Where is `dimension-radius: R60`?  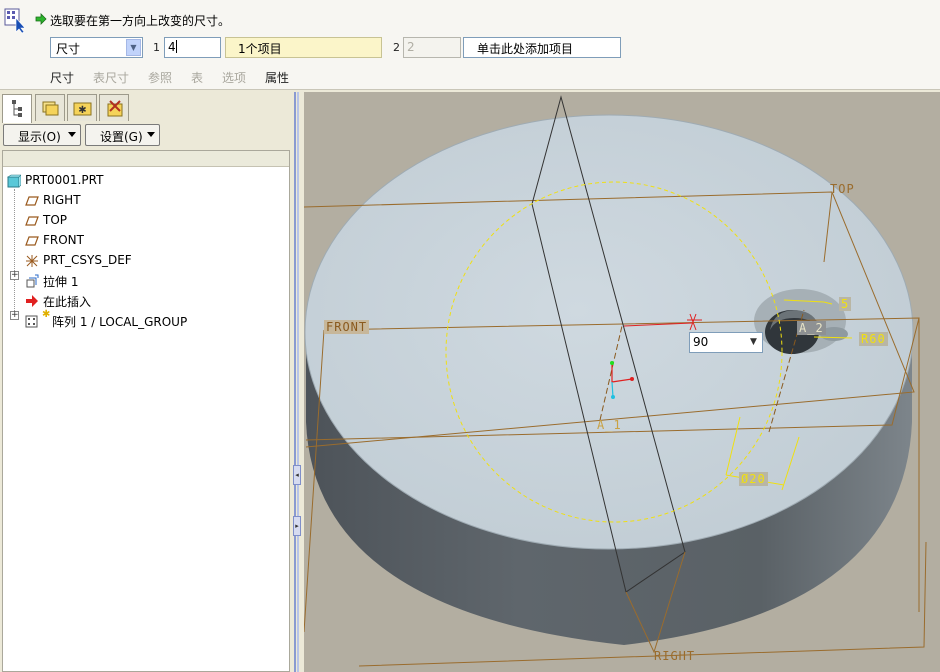 dimension-radius: R60 is located at coordinates (873, 339).